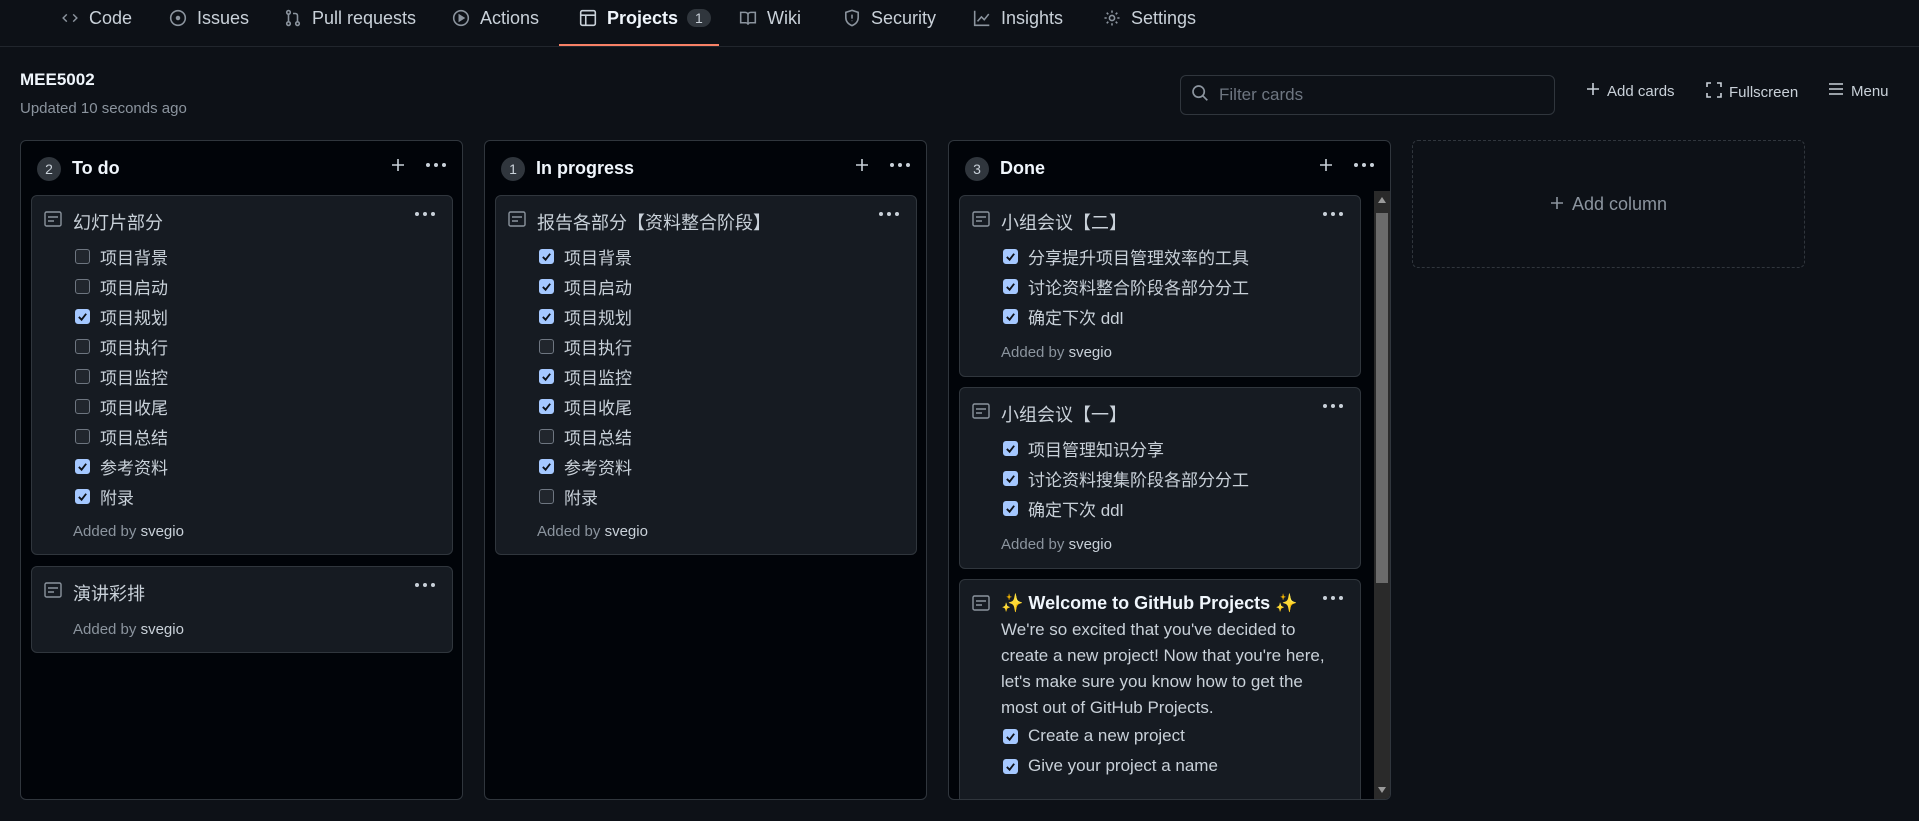 The image size is (1919, 821). I want to click on task-item: Create a new project, so click(1094, 736).